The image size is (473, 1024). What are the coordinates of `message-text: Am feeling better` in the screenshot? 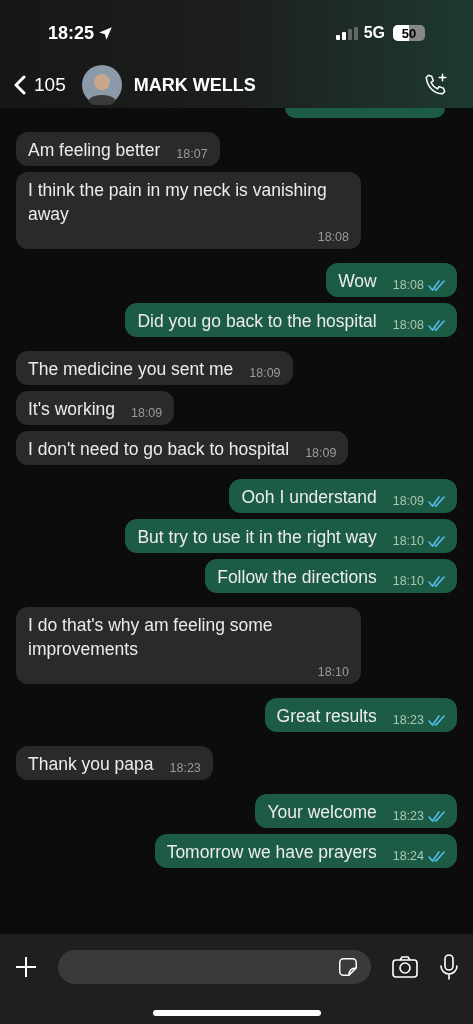 It's located at (94, 150).